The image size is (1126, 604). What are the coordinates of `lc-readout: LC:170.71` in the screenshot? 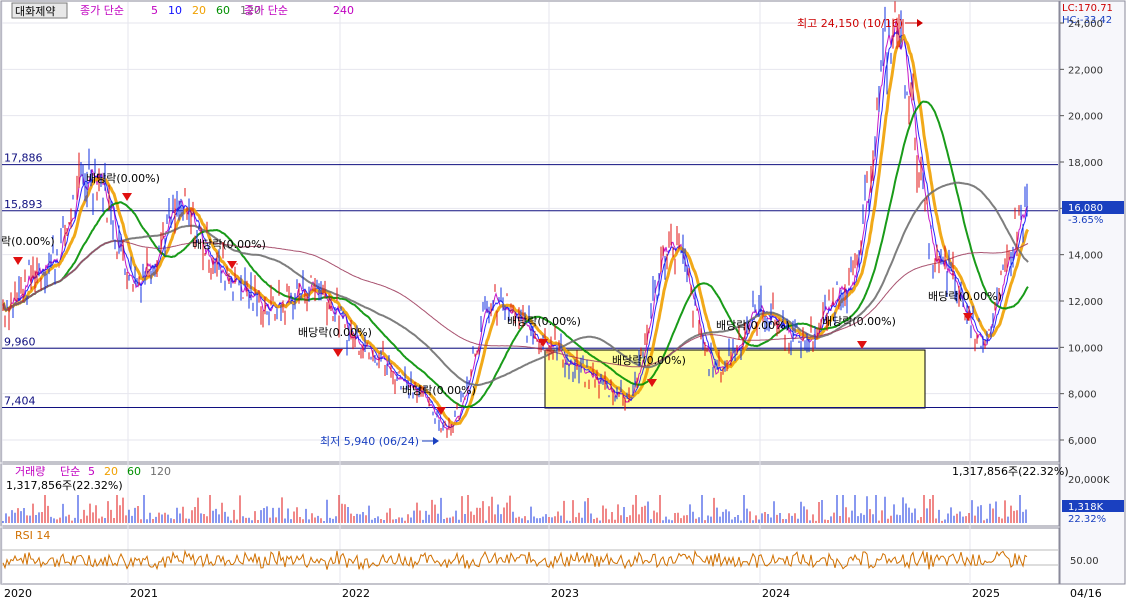 It's located at (1087, 8).